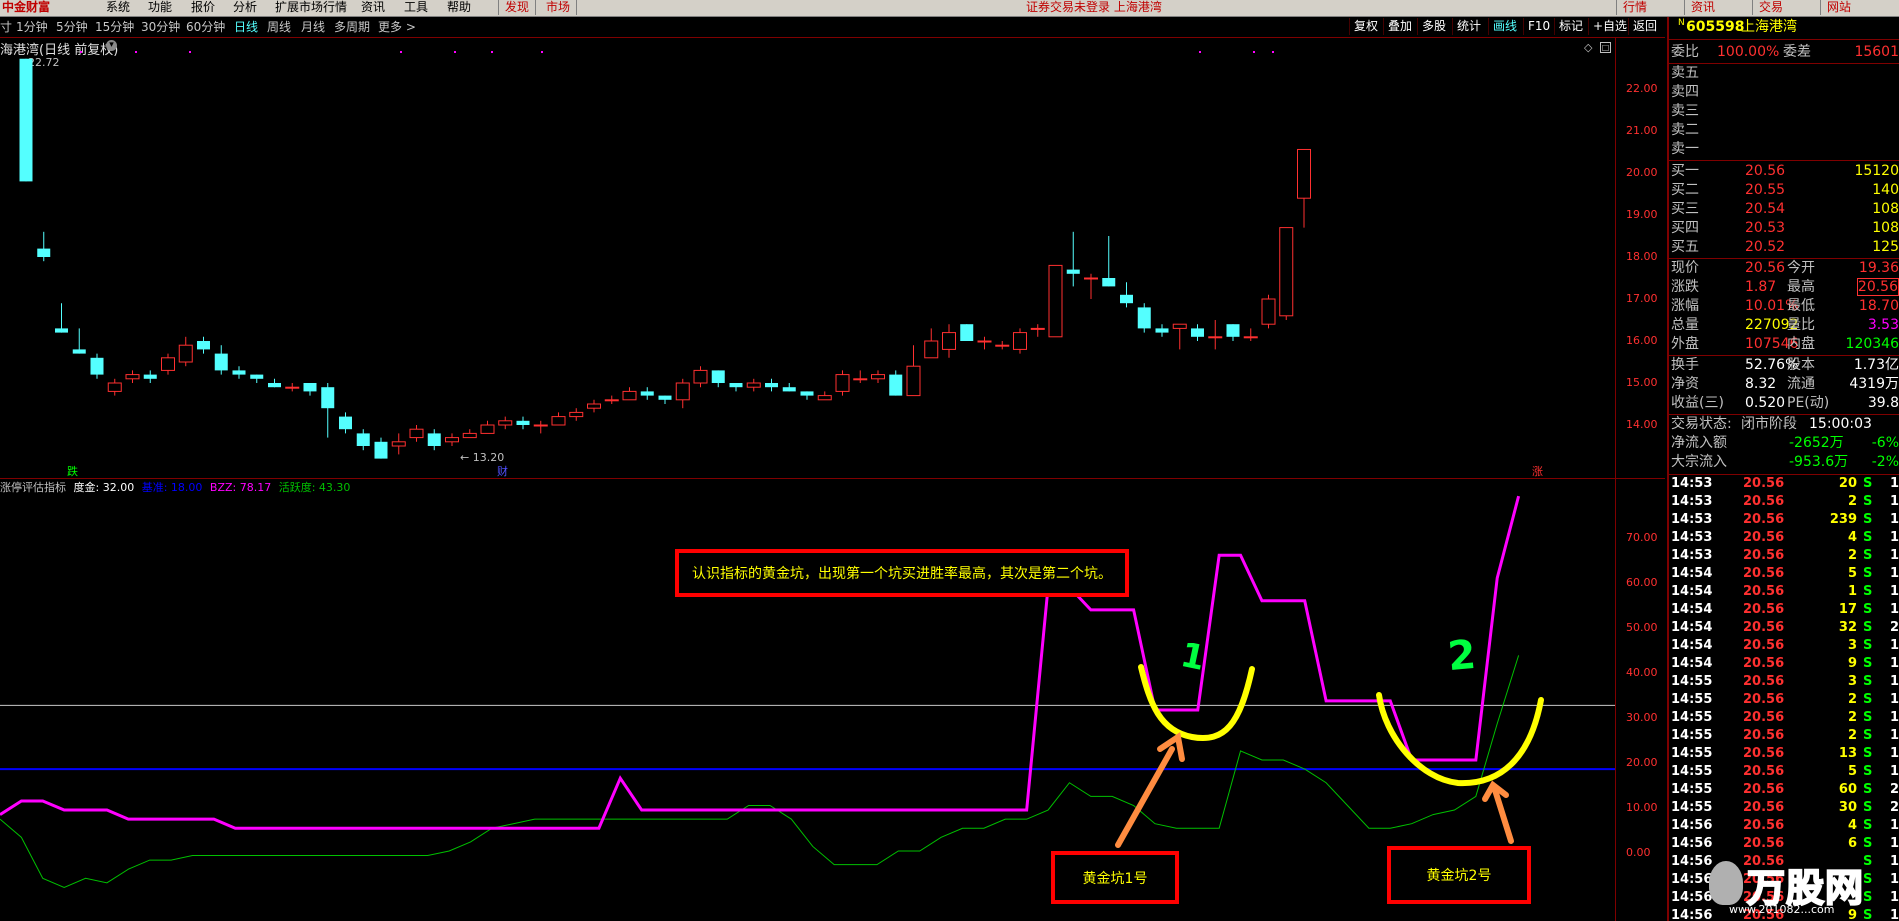 Image resolution: width=1899 pixels, height=921 pixels. Describe the element at coordinates (1784, 538) in the screenshot. I see `tick-row: 14:53 20.56 4 S 1` at that location.